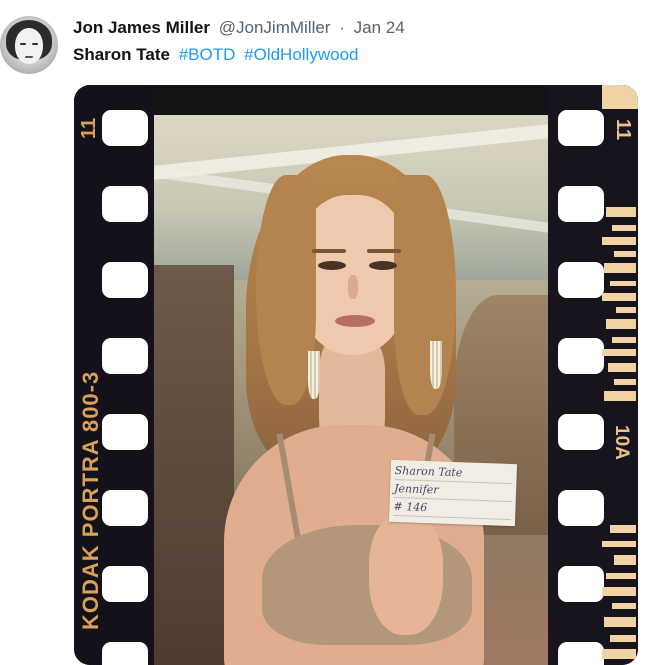 This screenshot has height=665, width=658. Describe the element at coordinates (384, 251) in the screenshot. I see `portrait-brow-right` at that location.